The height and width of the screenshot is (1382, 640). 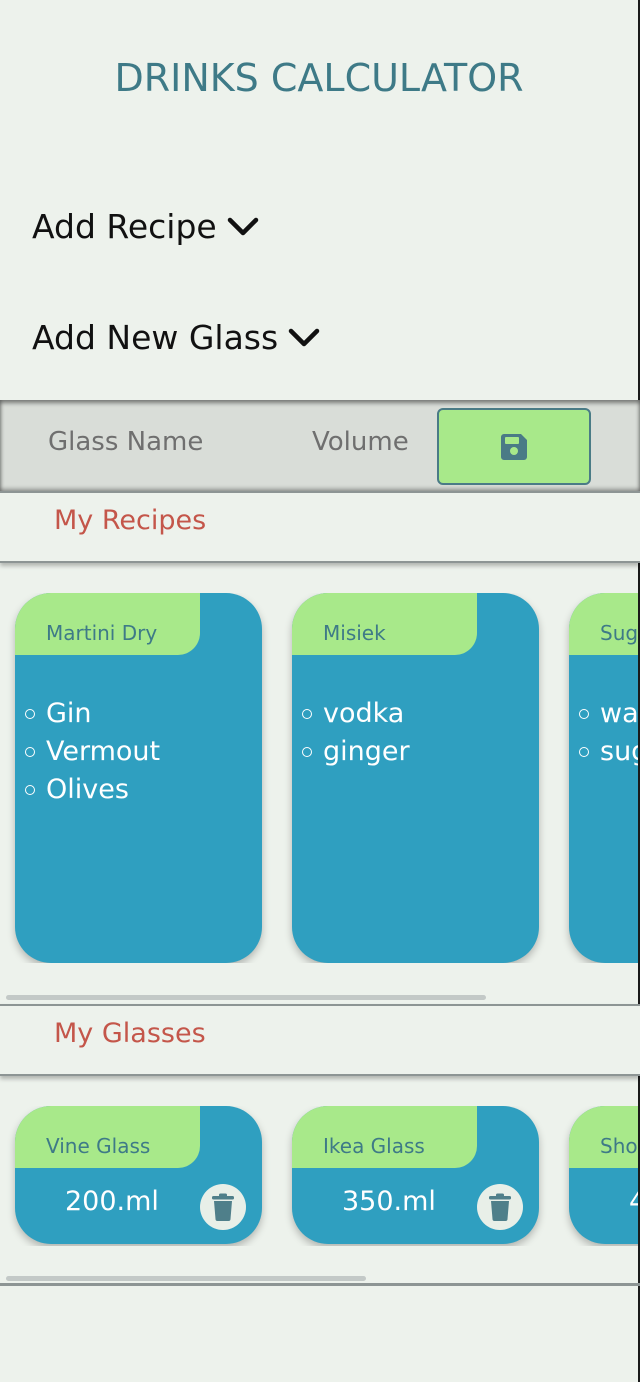 I want to click on my-glasses-header: My Glasses, so click(x=320, y=1040).